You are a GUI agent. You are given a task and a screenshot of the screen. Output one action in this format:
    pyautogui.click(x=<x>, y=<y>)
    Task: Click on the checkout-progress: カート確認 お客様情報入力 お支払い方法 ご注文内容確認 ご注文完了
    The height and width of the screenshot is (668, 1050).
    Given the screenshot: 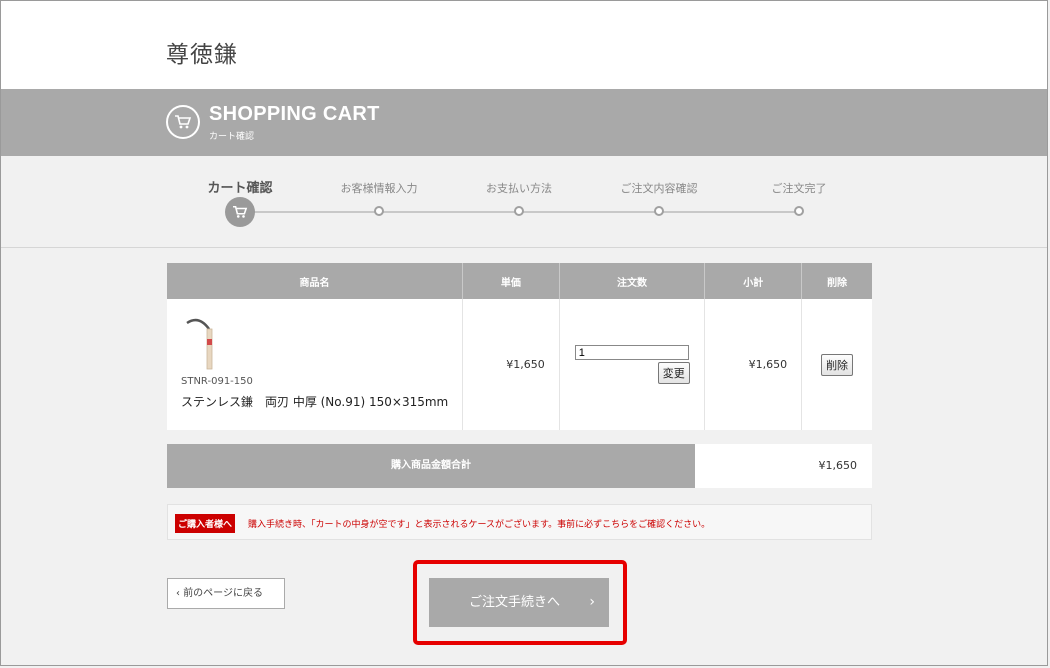 What is the action you would take?
    pyautogui.click(x=524, y=202)
    